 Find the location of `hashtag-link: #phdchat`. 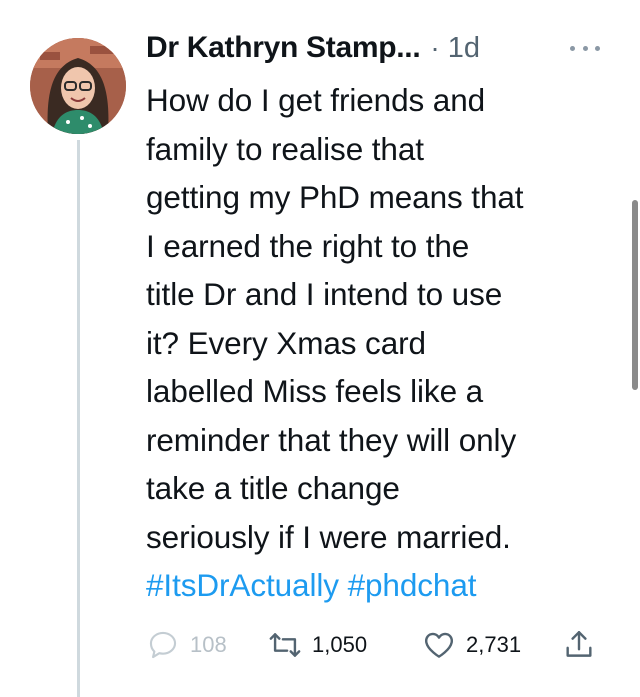

hashtag-link: #phdchat is located at coordinates (412, 585).